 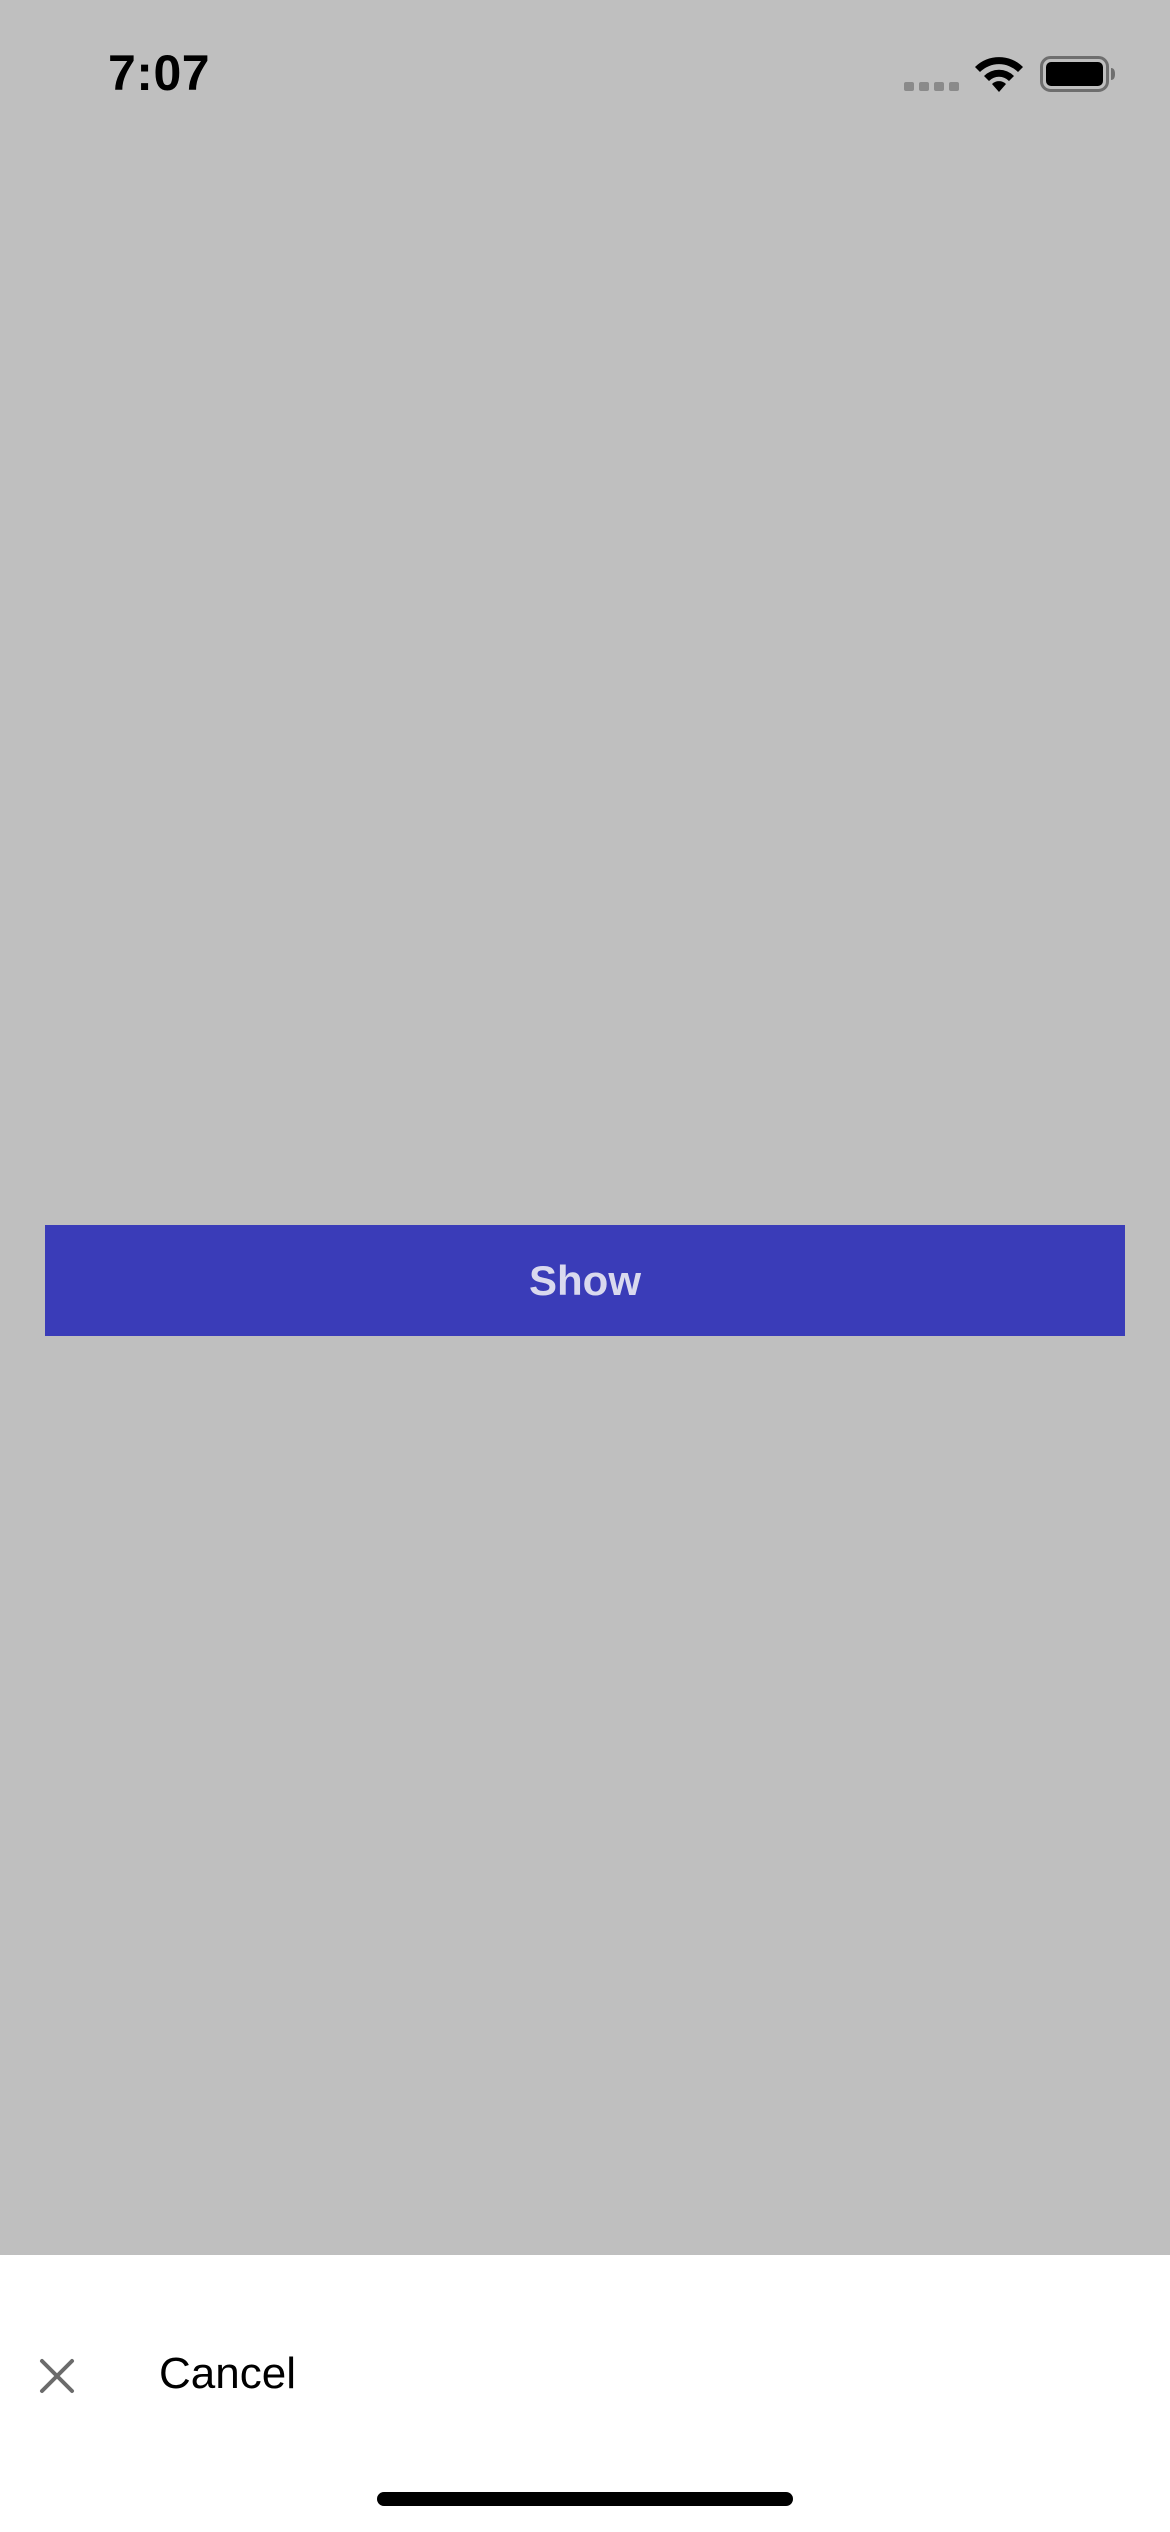 I want to click on bottom-sheet: Cancel, so click(x=585, y=2393).